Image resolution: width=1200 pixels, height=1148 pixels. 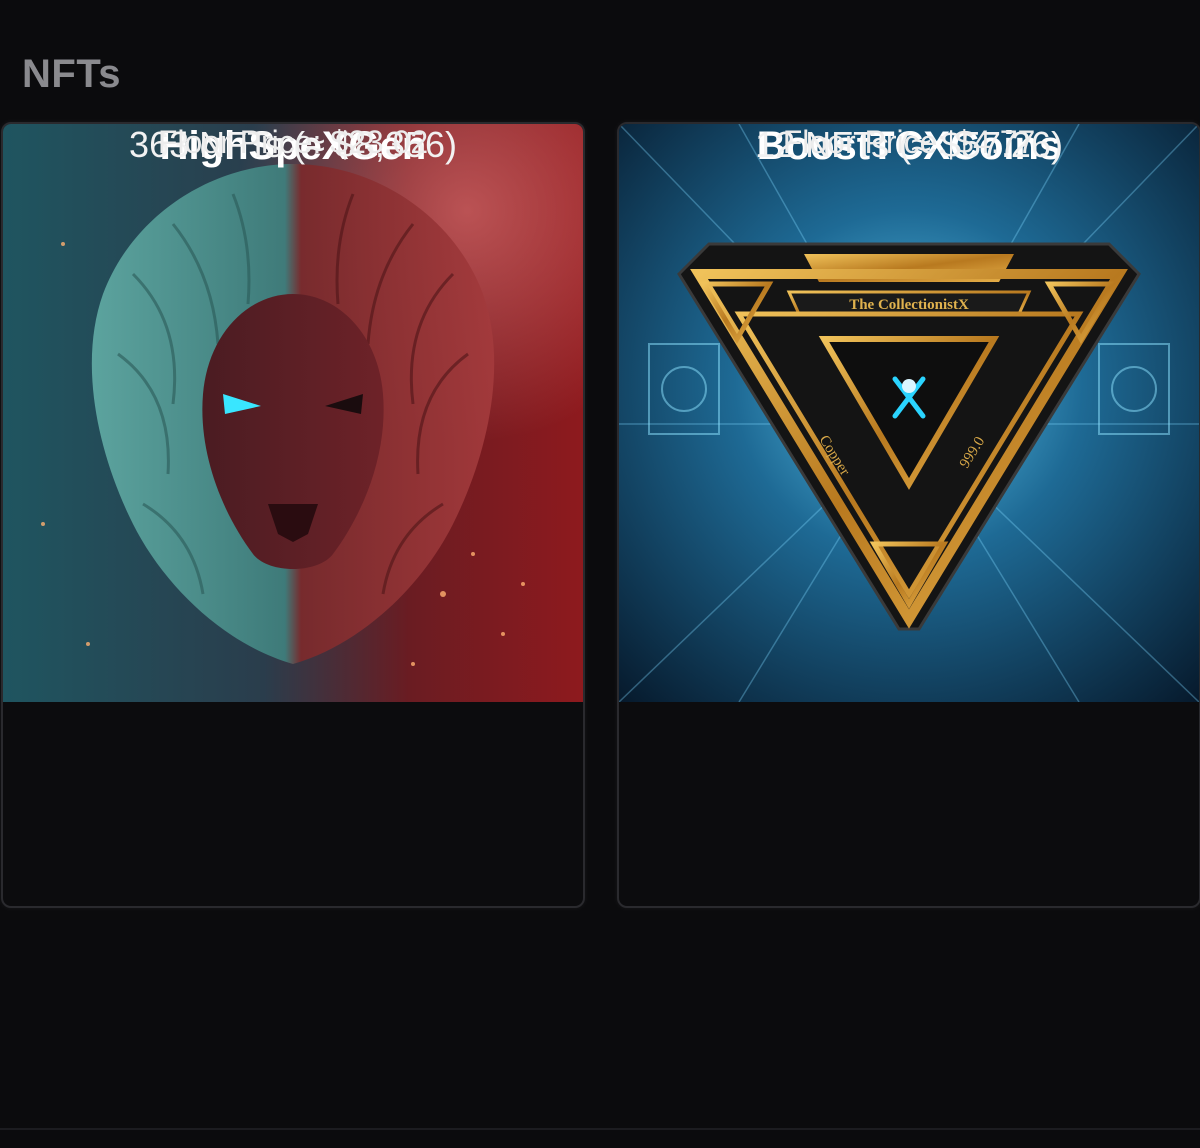 What do you see at coordinates (72, 74) in the screenshot?
I see `section-title: NFTs` at bounding box center [72, 74].